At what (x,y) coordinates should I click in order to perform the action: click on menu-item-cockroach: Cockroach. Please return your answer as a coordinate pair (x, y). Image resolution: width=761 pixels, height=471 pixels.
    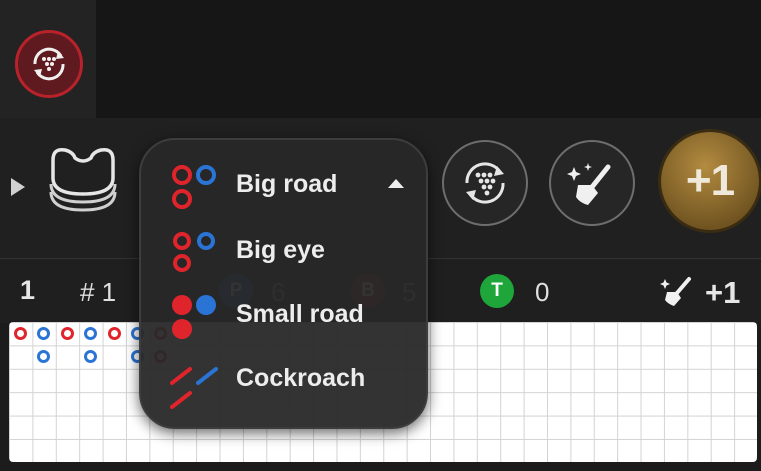
    Looking at the image, I should click on (283, 379).